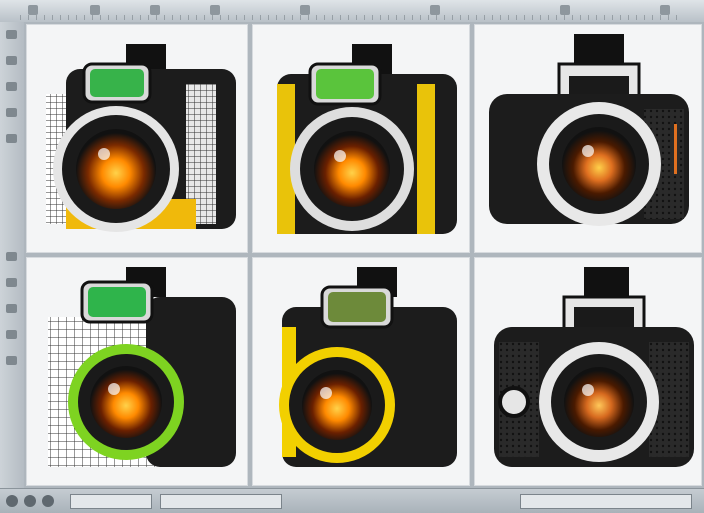 This screenshot has width=704, height=513. What do you see at coordinates (604, 317) in the screenshot?
I see `prism-window` at bounding box center [604, 317].